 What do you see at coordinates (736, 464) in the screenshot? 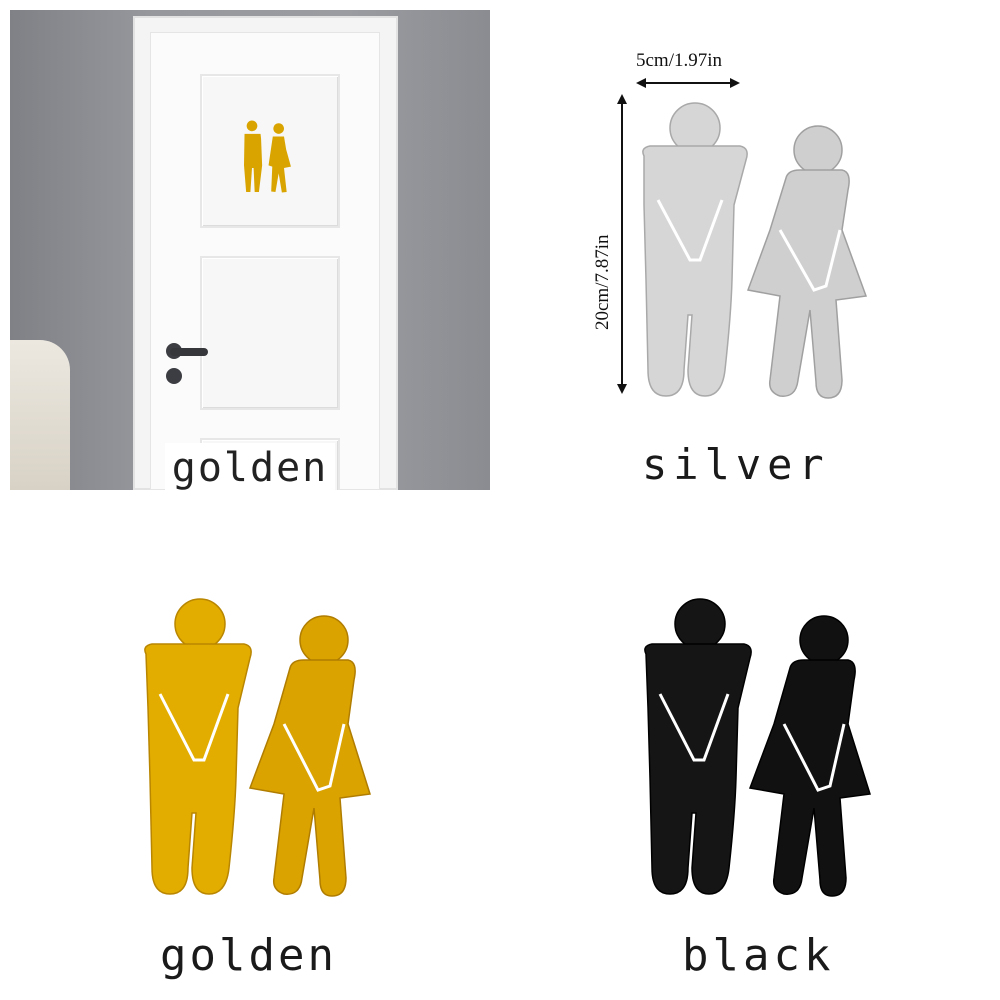
I see `silver-caption: silver` at bounding box center [736, 464].